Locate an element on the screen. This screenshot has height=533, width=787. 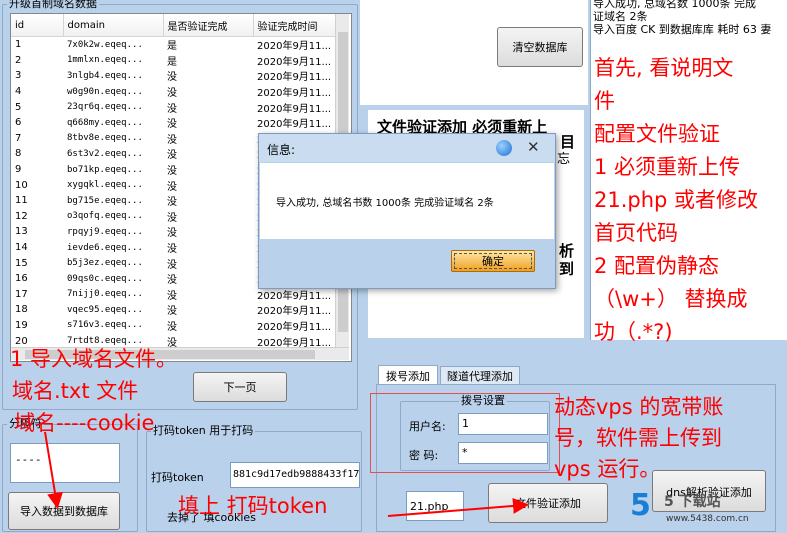
watermark-url: www.5438.com.cn is located at coordinates (707, 519).